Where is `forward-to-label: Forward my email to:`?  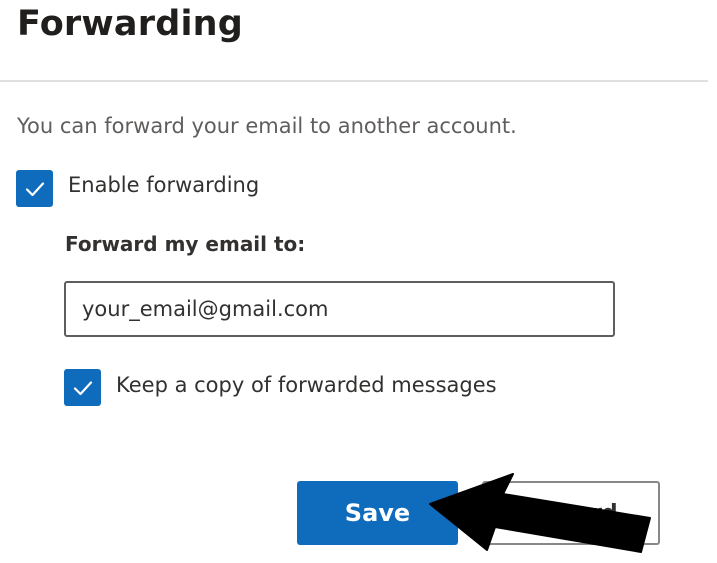 forward-to-label: Forward my email to: is located at coordinates (185, 244).